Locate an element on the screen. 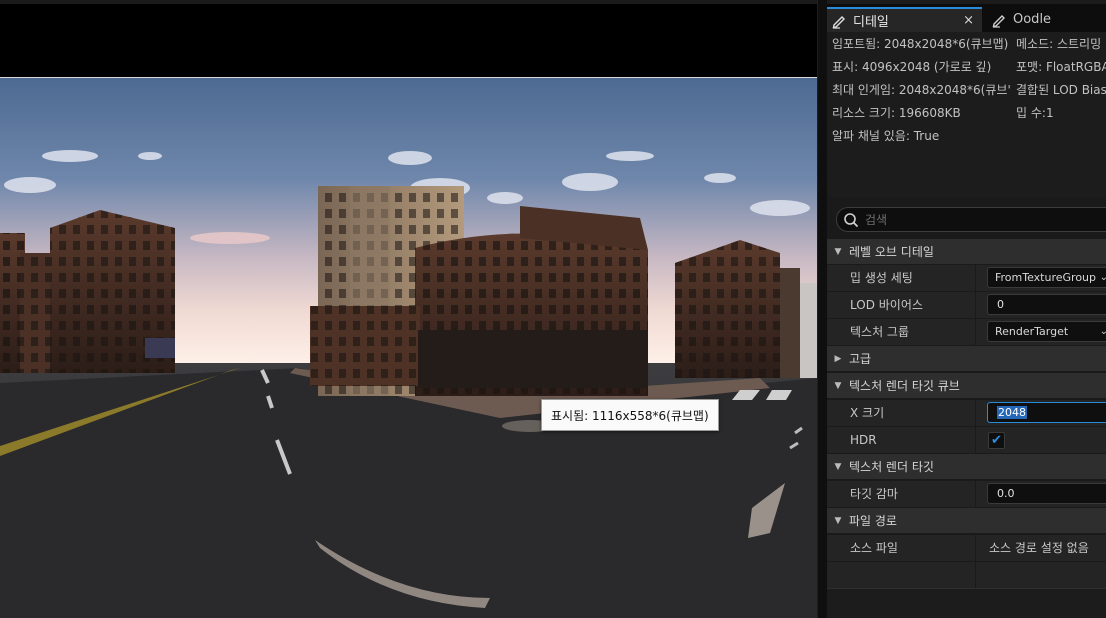  info-mip-count: 밉 수:1 is located at coordinates (1035, 113).